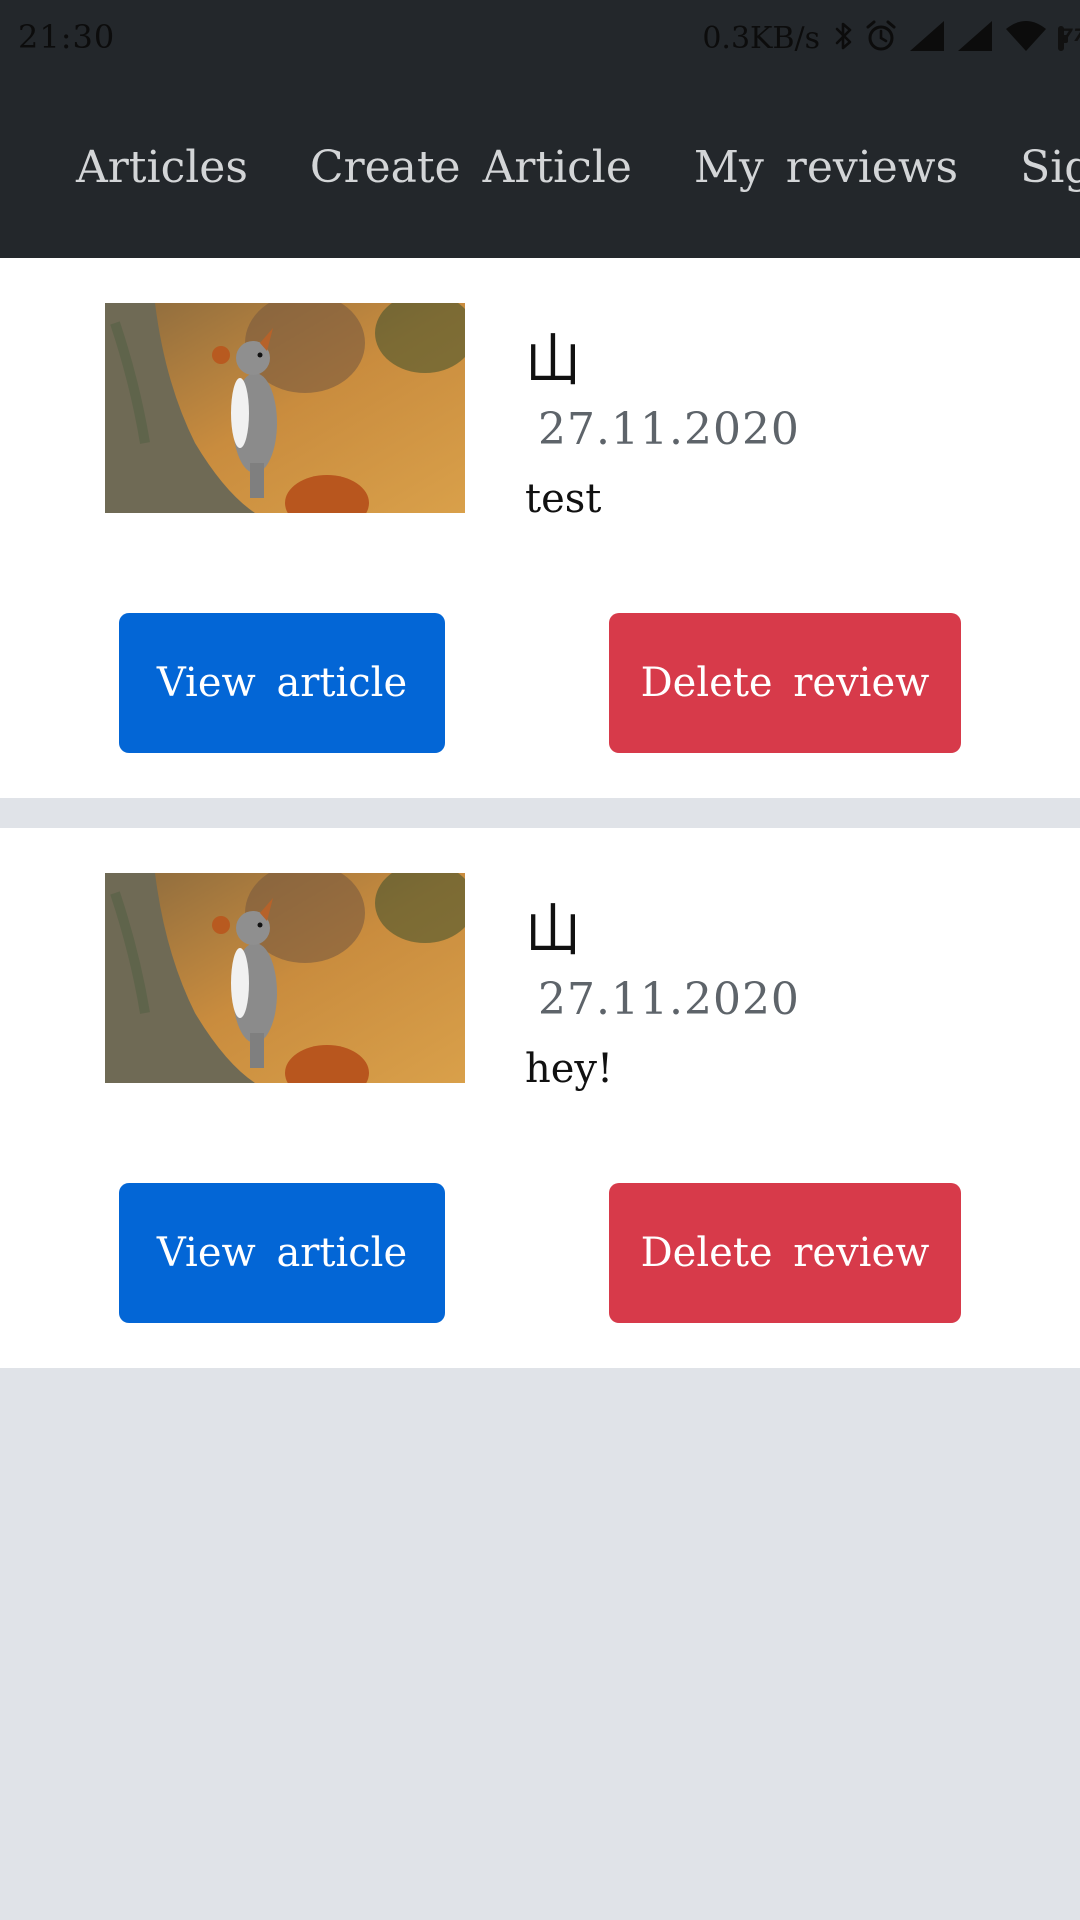 The width and height of the screenshot is (1080, 1920). I want to click on status-icons: 0.3KB/s, so click(891, 38).